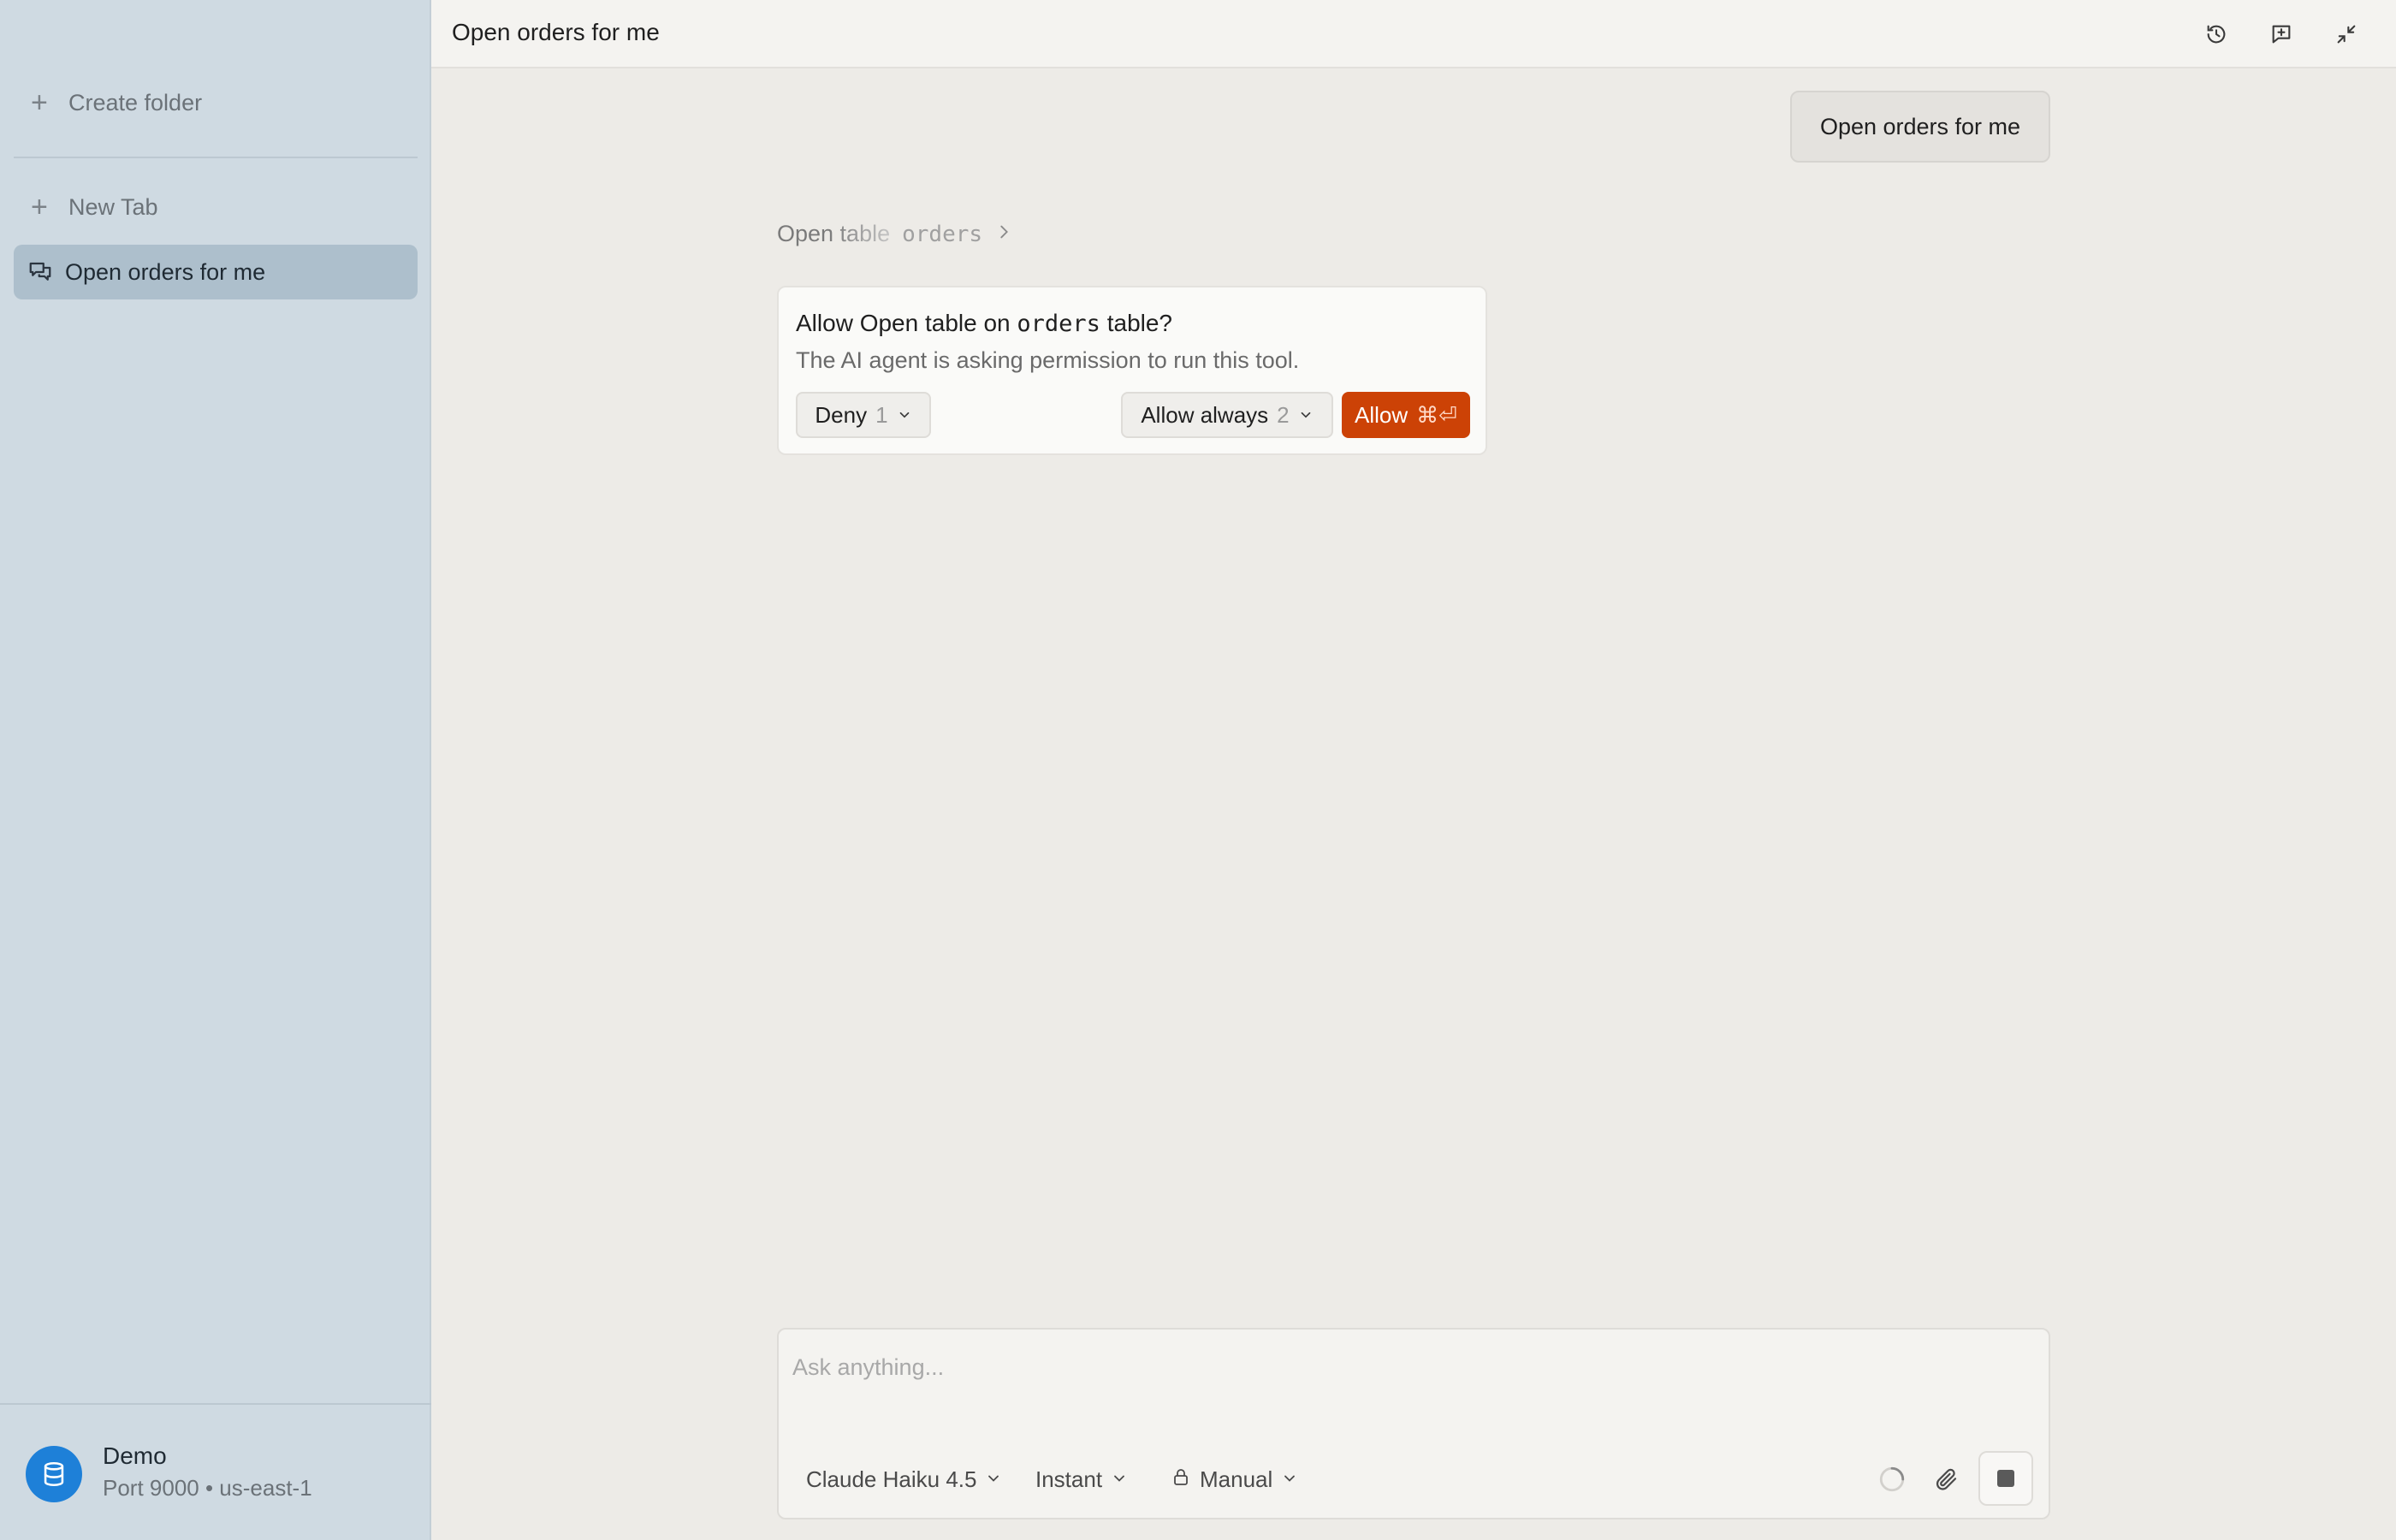 This screenshot has height=1540, width=2396. Describe the element at coordinates (216, 102) in the screenshot. I see `create-folder-button: + Create folder` at that location.